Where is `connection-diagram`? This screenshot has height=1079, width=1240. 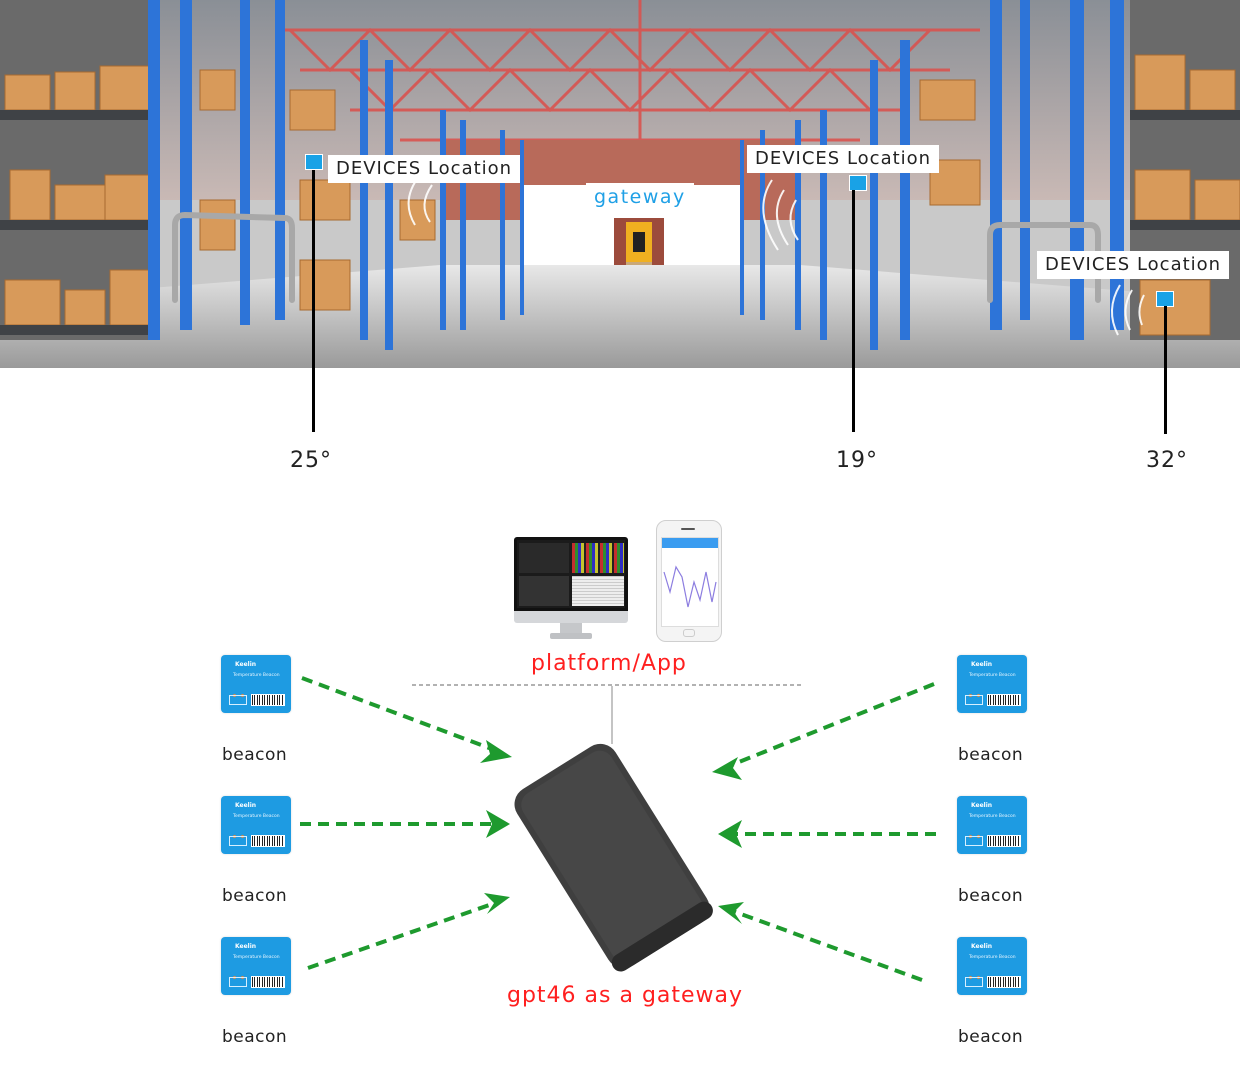
connection-diagram is located at coordinates (618, 829).